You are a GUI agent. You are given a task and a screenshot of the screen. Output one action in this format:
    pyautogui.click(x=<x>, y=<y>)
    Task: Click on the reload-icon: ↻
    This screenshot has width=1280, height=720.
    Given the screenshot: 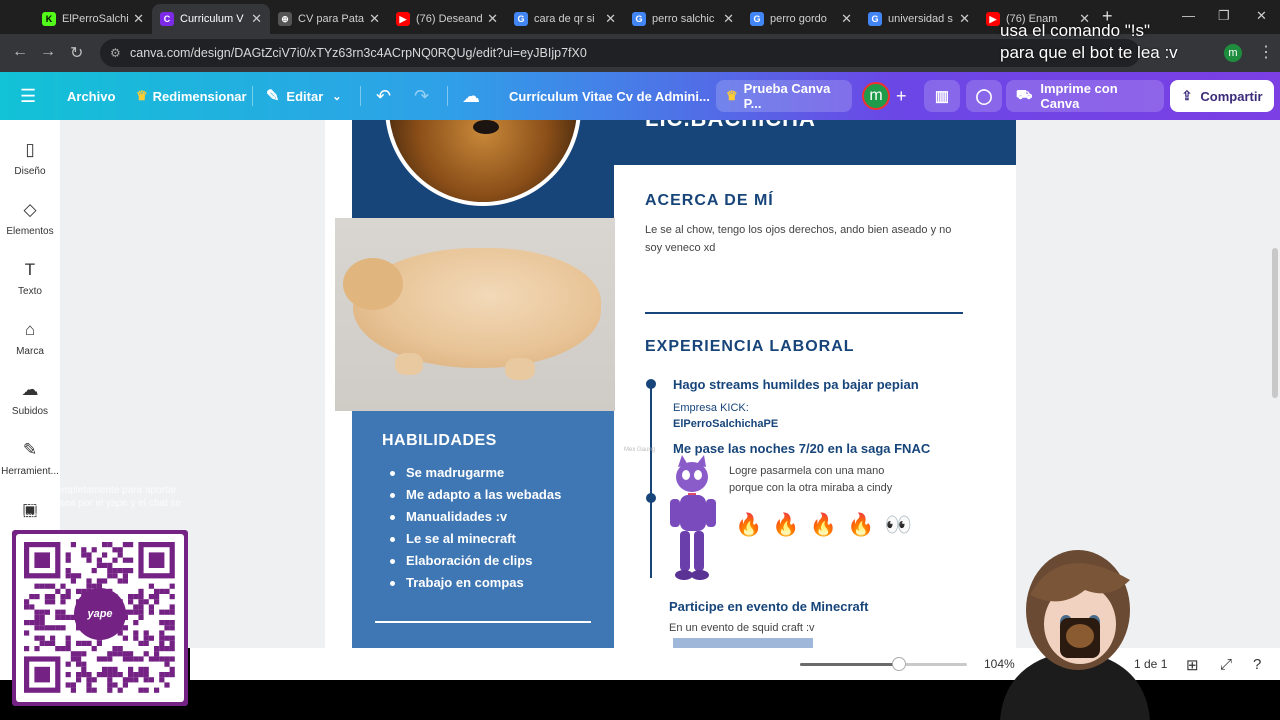 What is the action you would take?
    pyautogui.click(x=76, y=53)
    